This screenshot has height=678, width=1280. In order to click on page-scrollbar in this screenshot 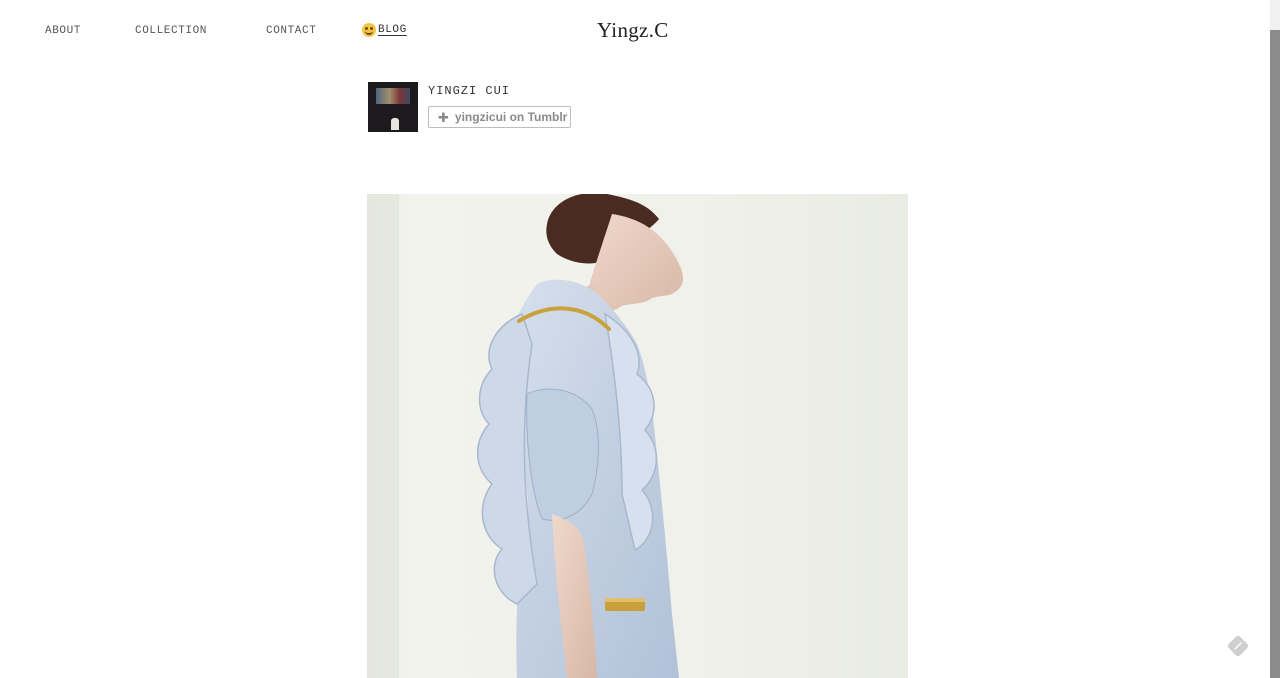, I will do `click(1275, 339)`.